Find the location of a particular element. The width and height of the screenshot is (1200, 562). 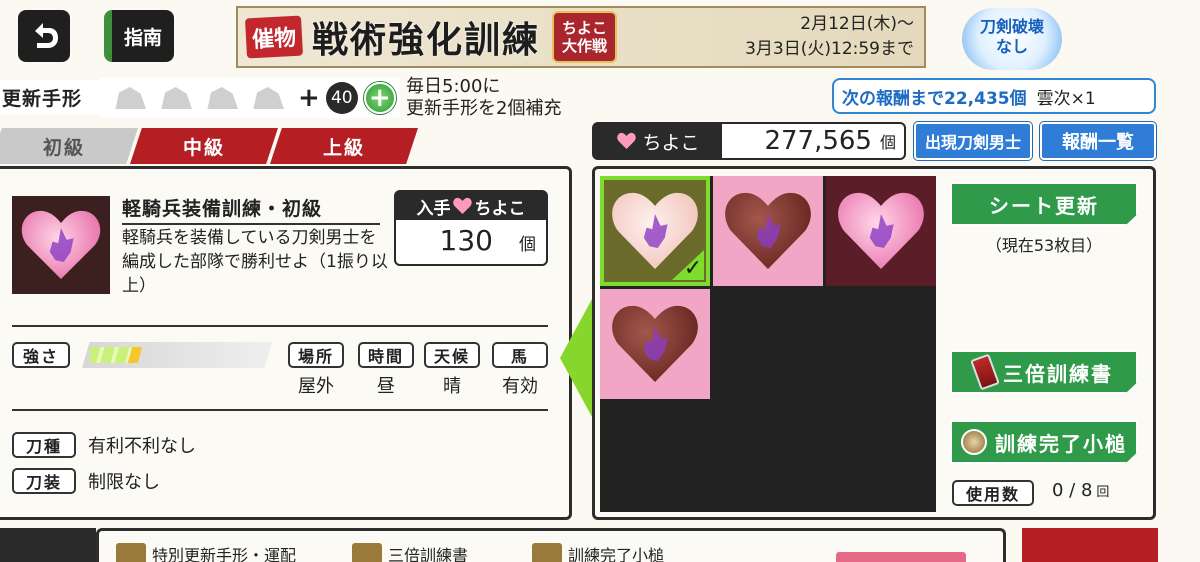

condition-horse-value: 有効 is located at coordinates (520, 386).